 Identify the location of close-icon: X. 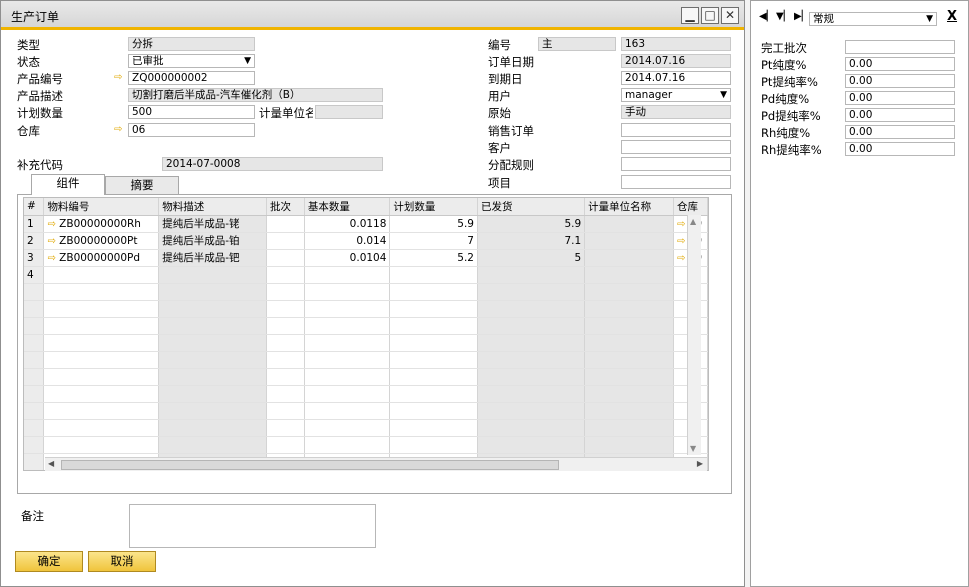
(952, 16).